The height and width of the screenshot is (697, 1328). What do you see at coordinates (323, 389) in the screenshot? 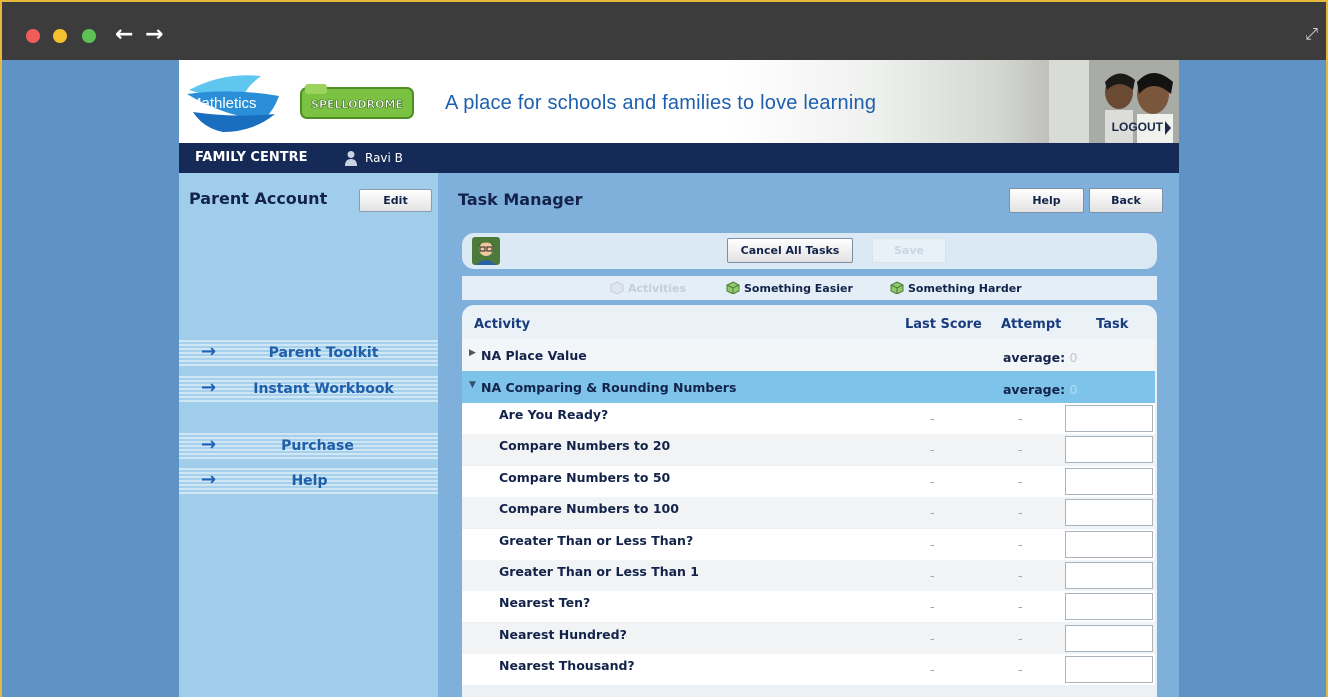
I see `menu-item-label: Instant Workbook` at bounding box center [323, 389].